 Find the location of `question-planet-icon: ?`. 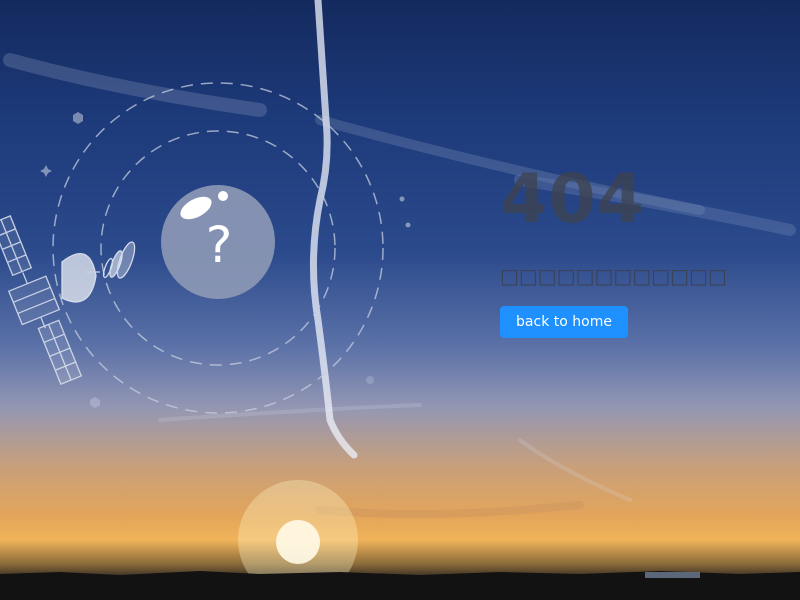

question-planet-icon: ? is located at coordinates (218, 242).